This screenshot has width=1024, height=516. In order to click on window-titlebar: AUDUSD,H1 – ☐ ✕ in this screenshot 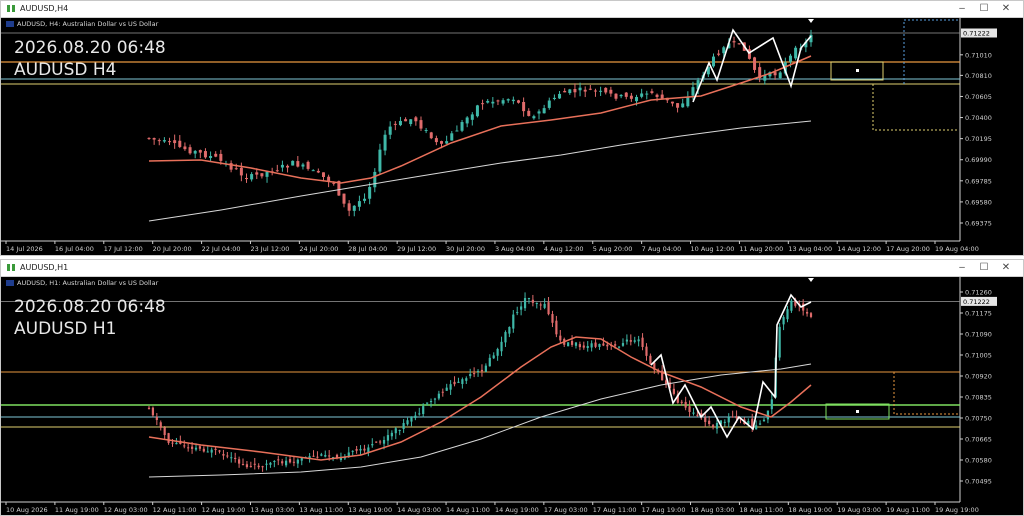, I will do `click(512, 268)`.